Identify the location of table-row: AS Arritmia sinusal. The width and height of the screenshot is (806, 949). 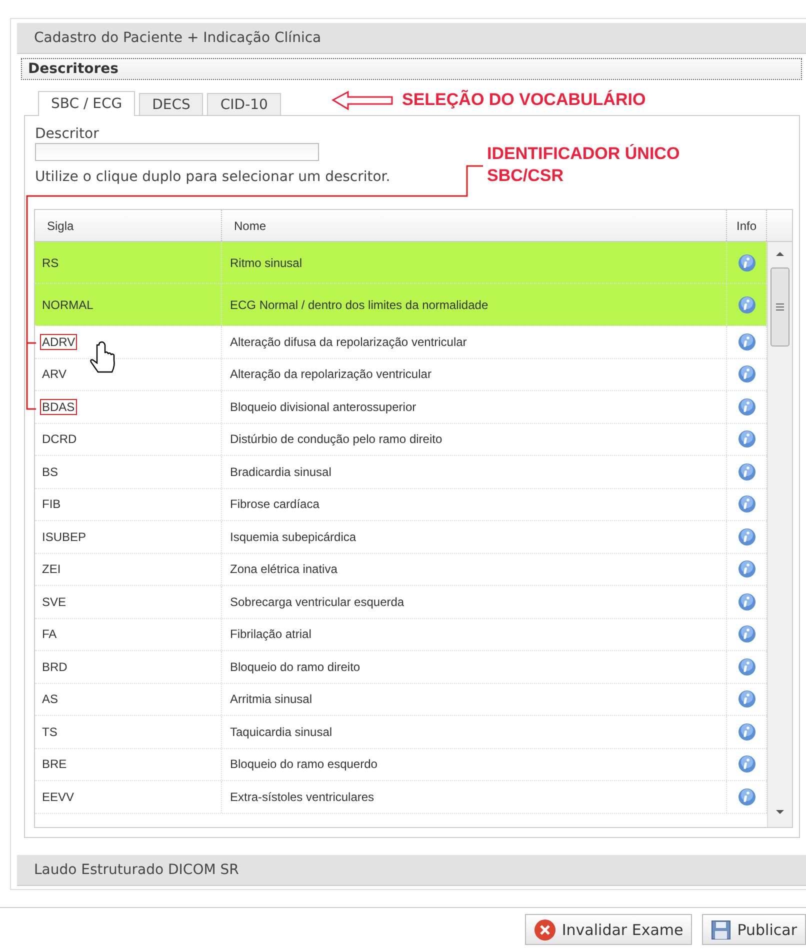
(401, 700).